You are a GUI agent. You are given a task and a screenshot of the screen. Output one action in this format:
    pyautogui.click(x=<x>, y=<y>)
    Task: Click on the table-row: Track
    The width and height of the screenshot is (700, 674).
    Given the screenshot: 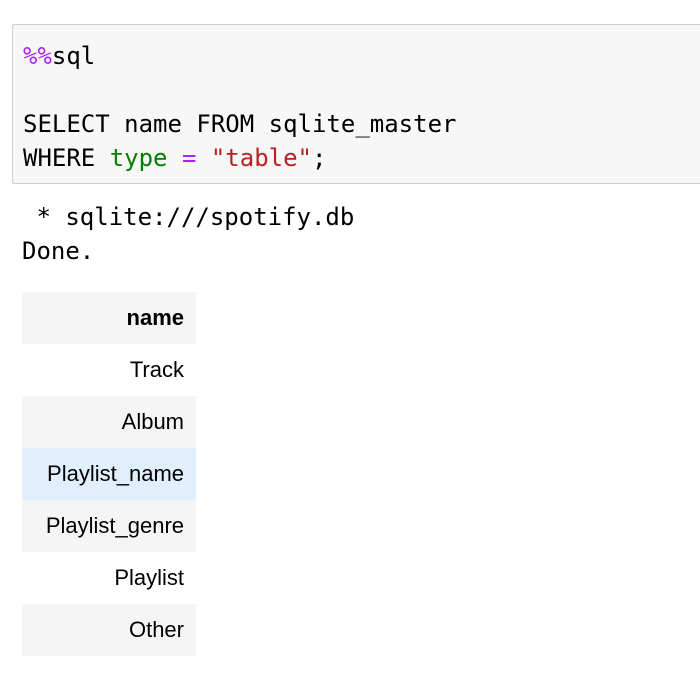 What is the action you would take?
    pyautogui.click(x=109, y=370)
    